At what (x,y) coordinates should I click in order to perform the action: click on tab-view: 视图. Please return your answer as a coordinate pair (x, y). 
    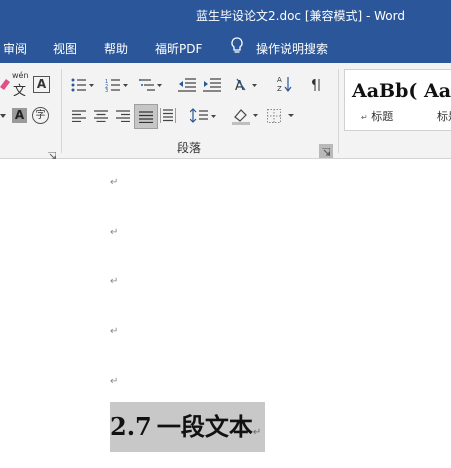
    Looking at the image, I should click on (65, 48).